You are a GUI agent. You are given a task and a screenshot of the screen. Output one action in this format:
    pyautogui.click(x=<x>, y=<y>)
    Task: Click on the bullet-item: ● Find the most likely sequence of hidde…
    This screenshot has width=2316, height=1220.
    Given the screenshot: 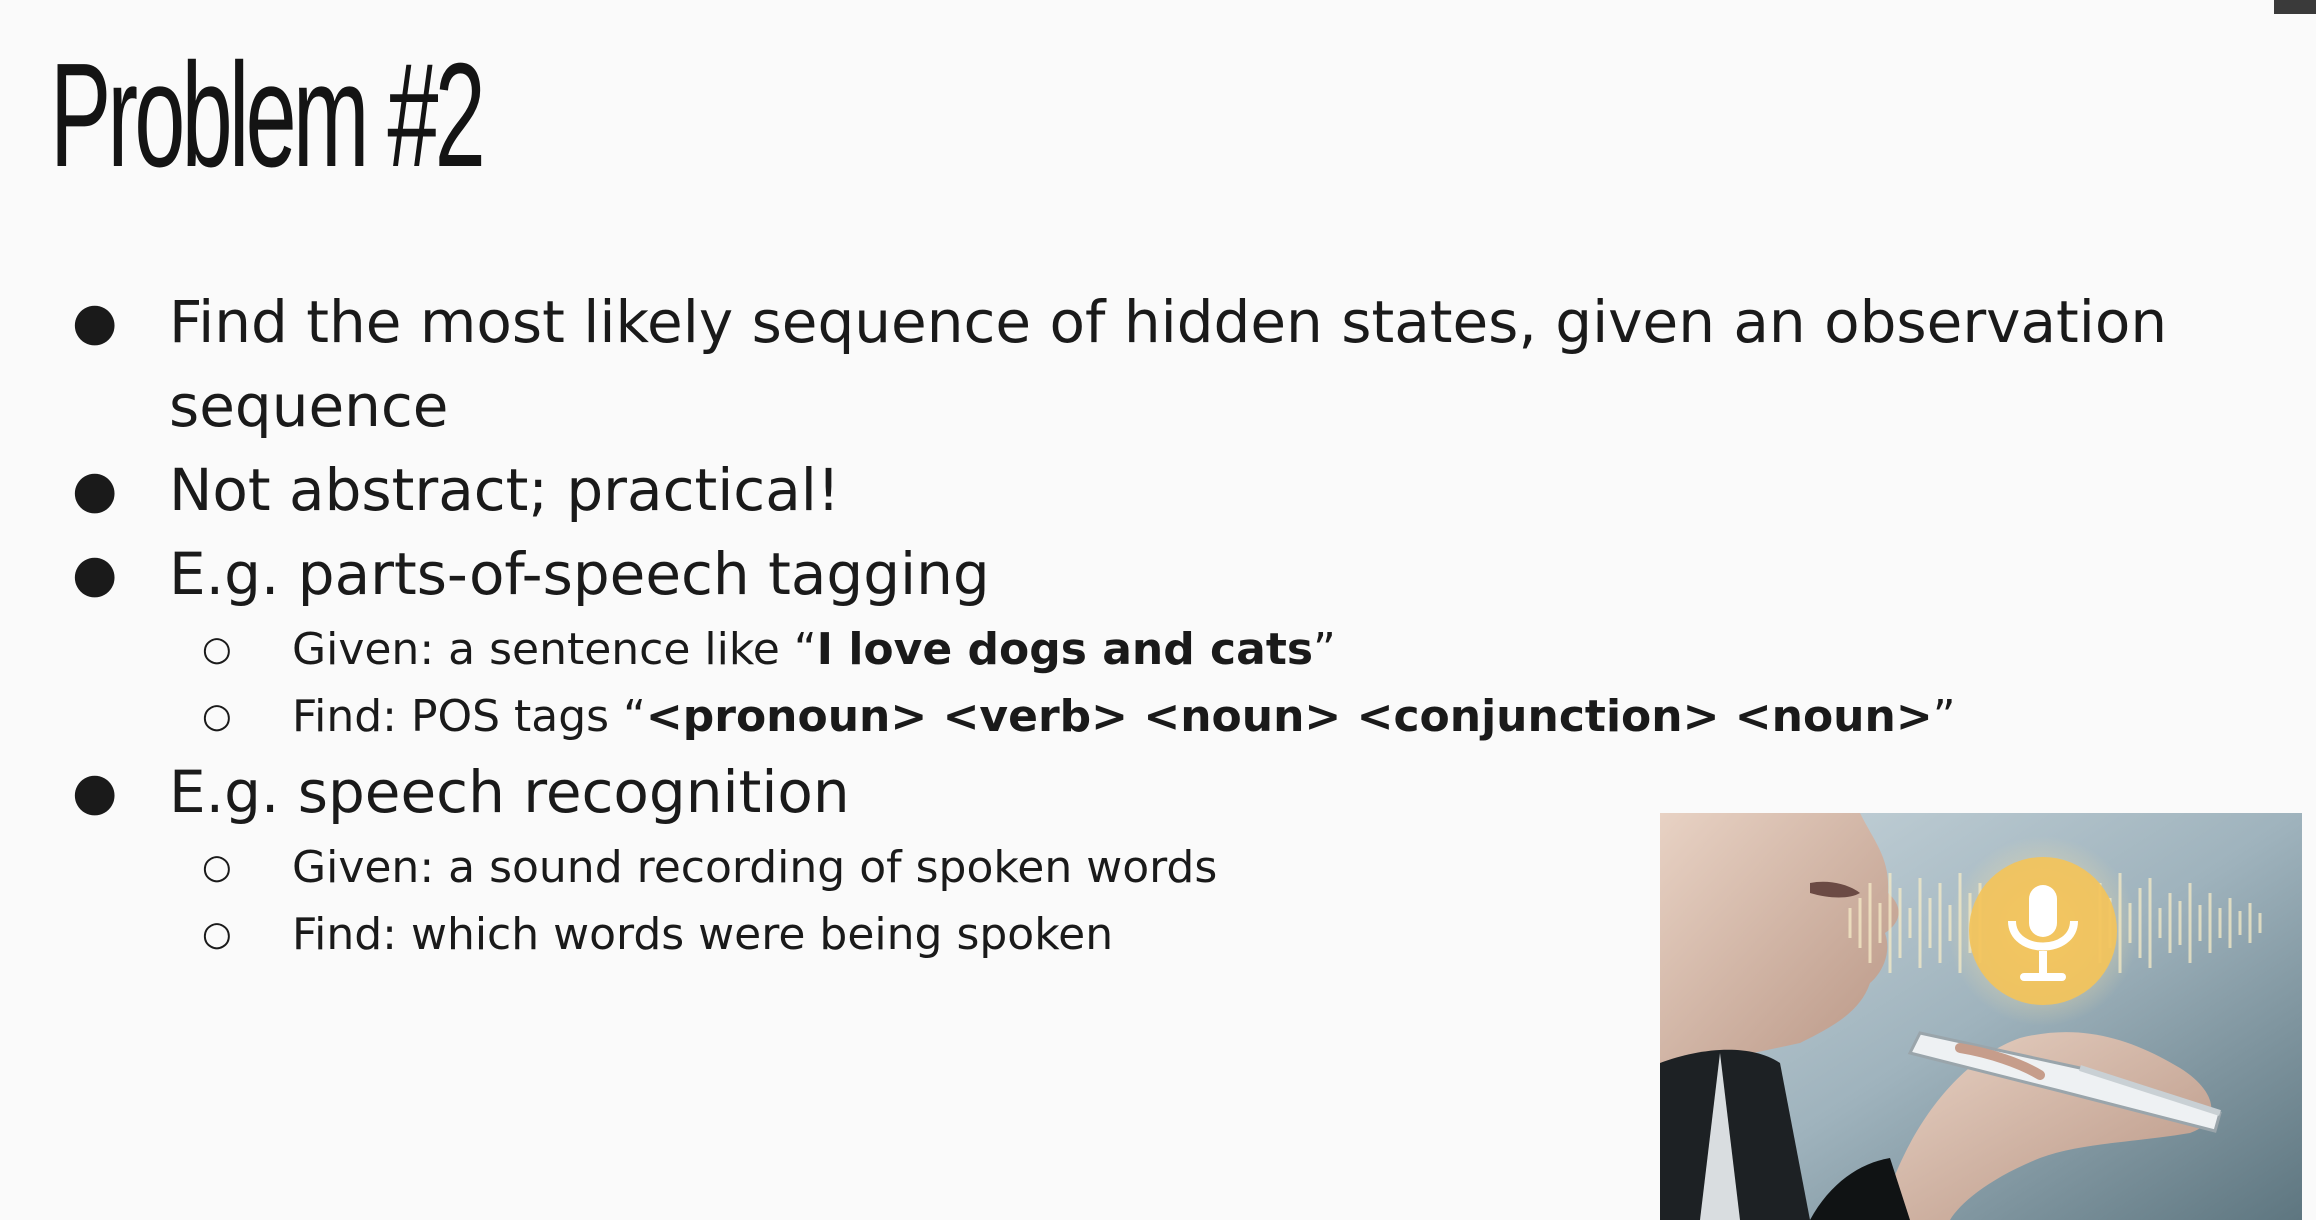 What is the action you would take?
    pyautogui.click(x=1158, y=364)
    